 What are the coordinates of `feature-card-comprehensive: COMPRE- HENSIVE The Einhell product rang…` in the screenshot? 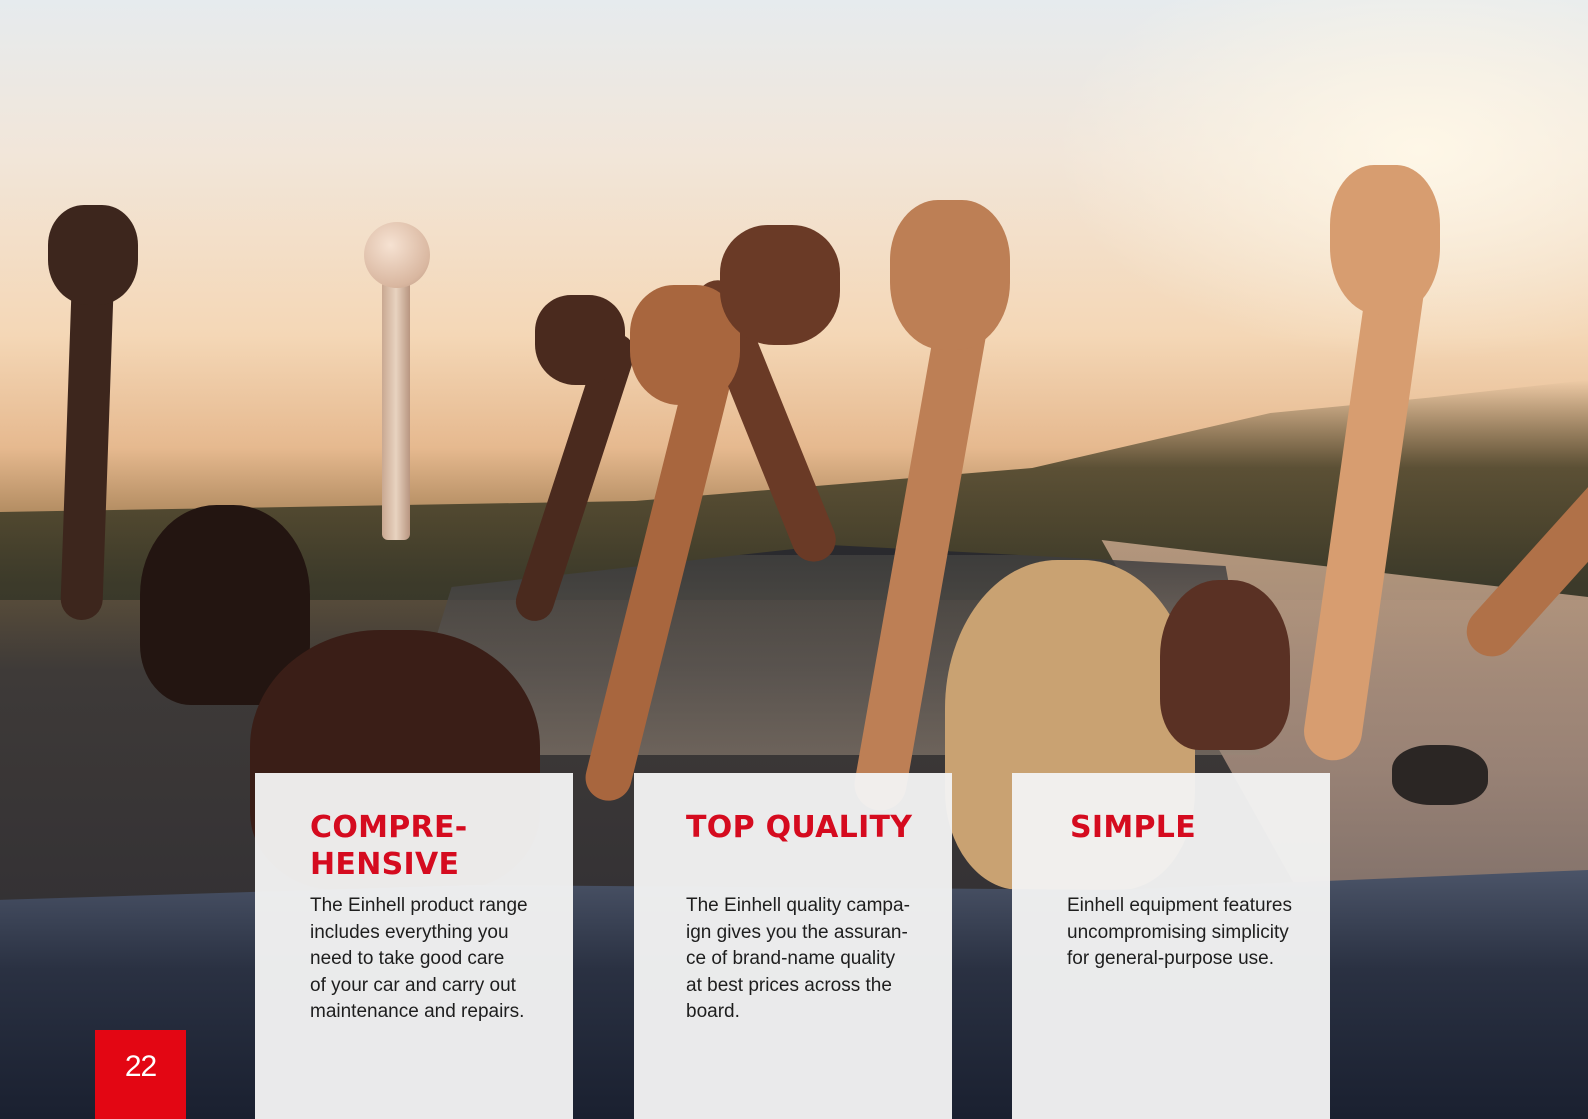 It's located at (414, 946).